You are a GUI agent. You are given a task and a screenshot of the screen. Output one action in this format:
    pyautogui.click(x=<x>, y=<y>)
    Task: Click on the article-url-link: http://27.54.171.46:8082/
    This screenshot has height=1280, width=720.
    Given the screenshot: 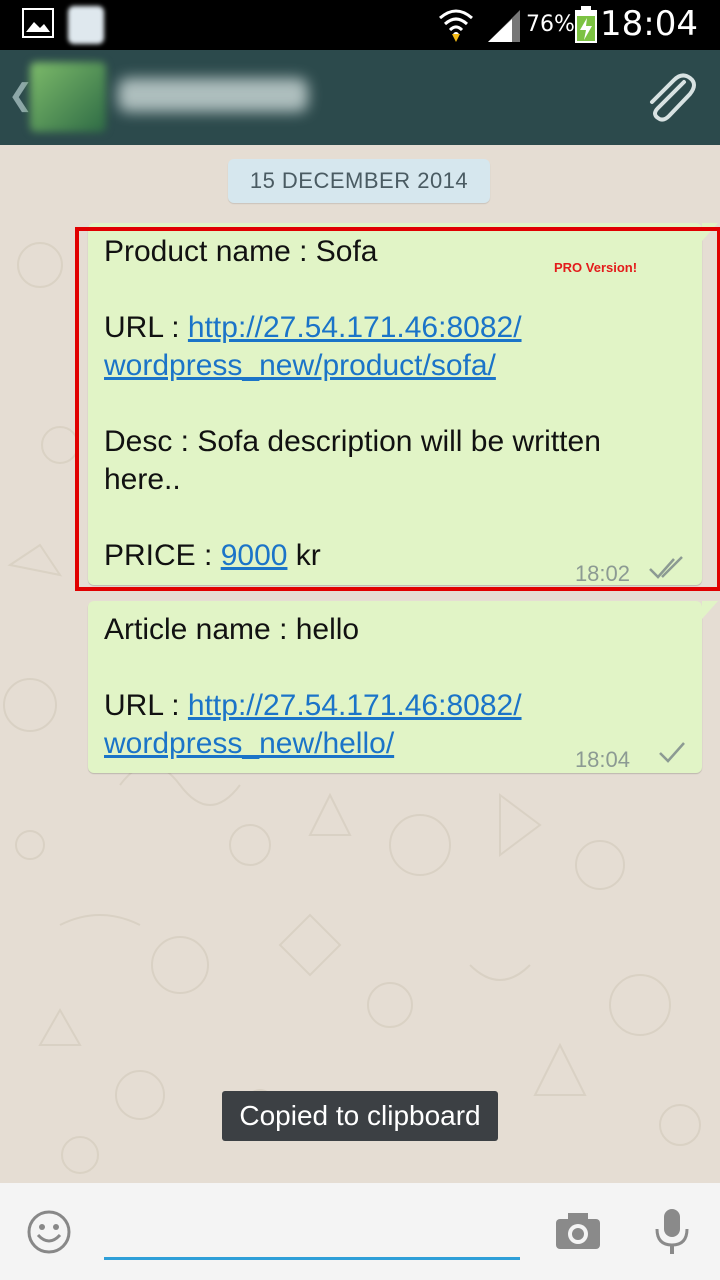 What is the action you would take?
    pyautogui.click(x=355, y=705)
    